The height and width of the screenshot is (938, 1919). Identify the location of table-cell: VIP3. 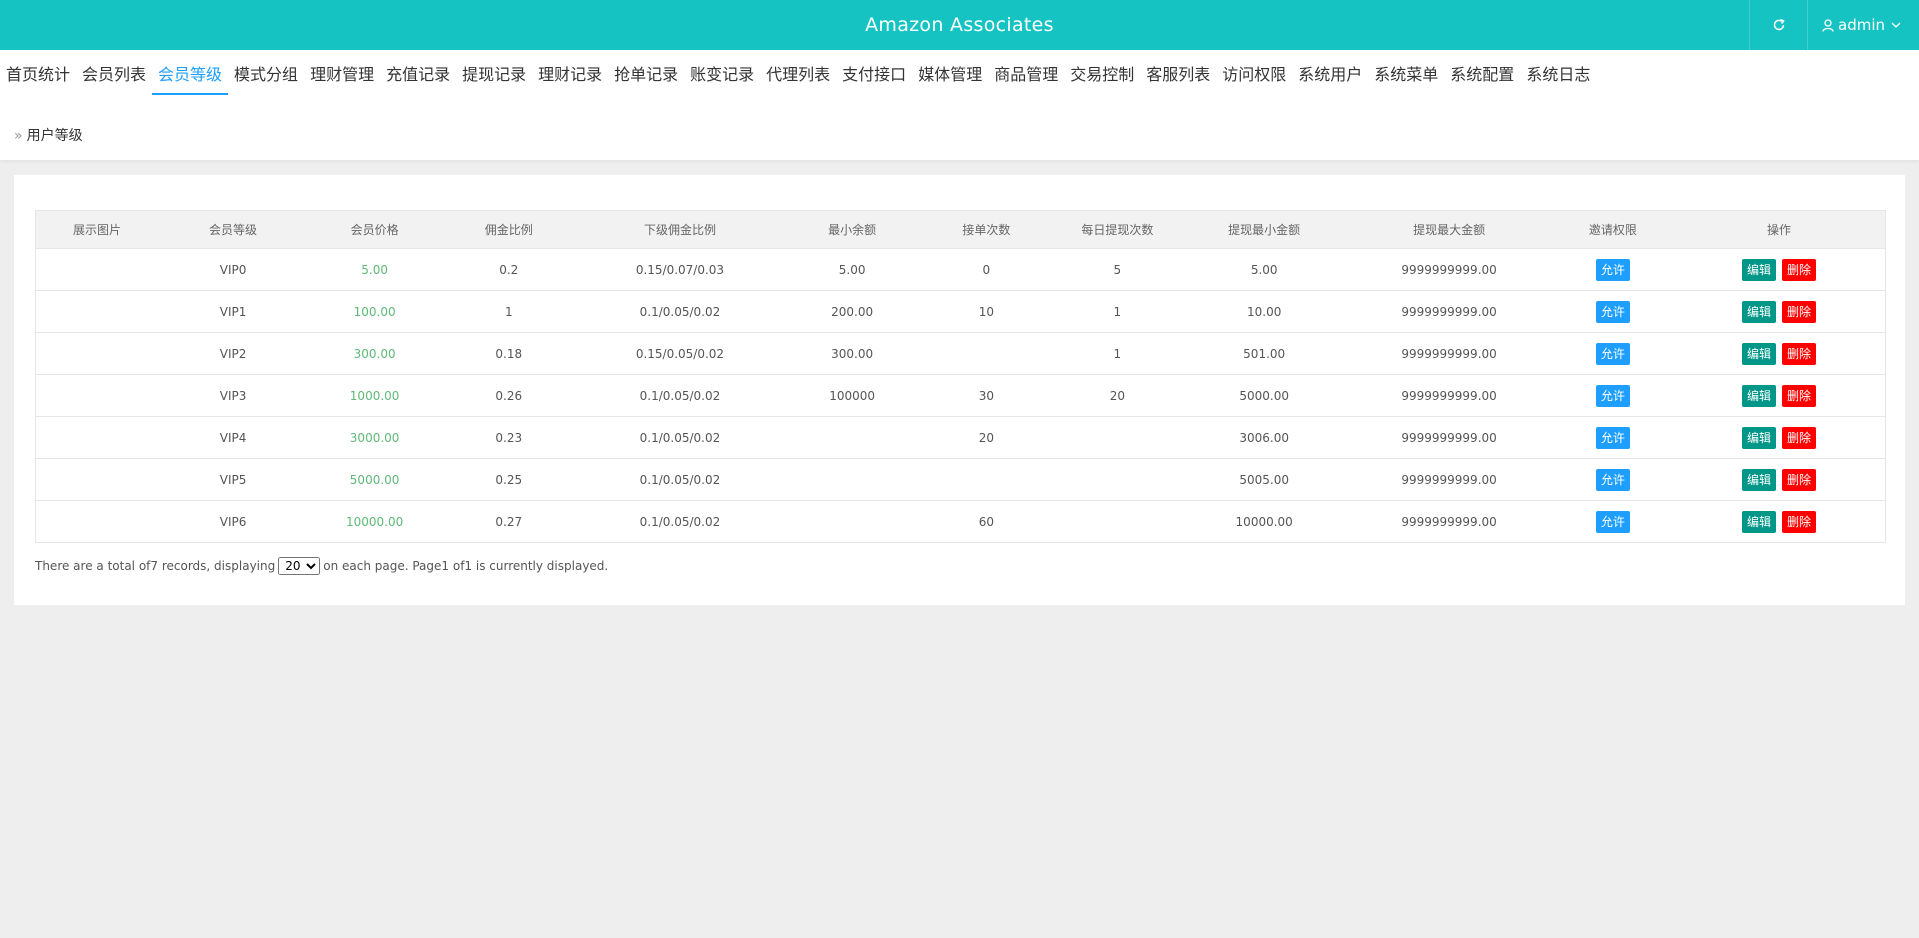
(233, 395).